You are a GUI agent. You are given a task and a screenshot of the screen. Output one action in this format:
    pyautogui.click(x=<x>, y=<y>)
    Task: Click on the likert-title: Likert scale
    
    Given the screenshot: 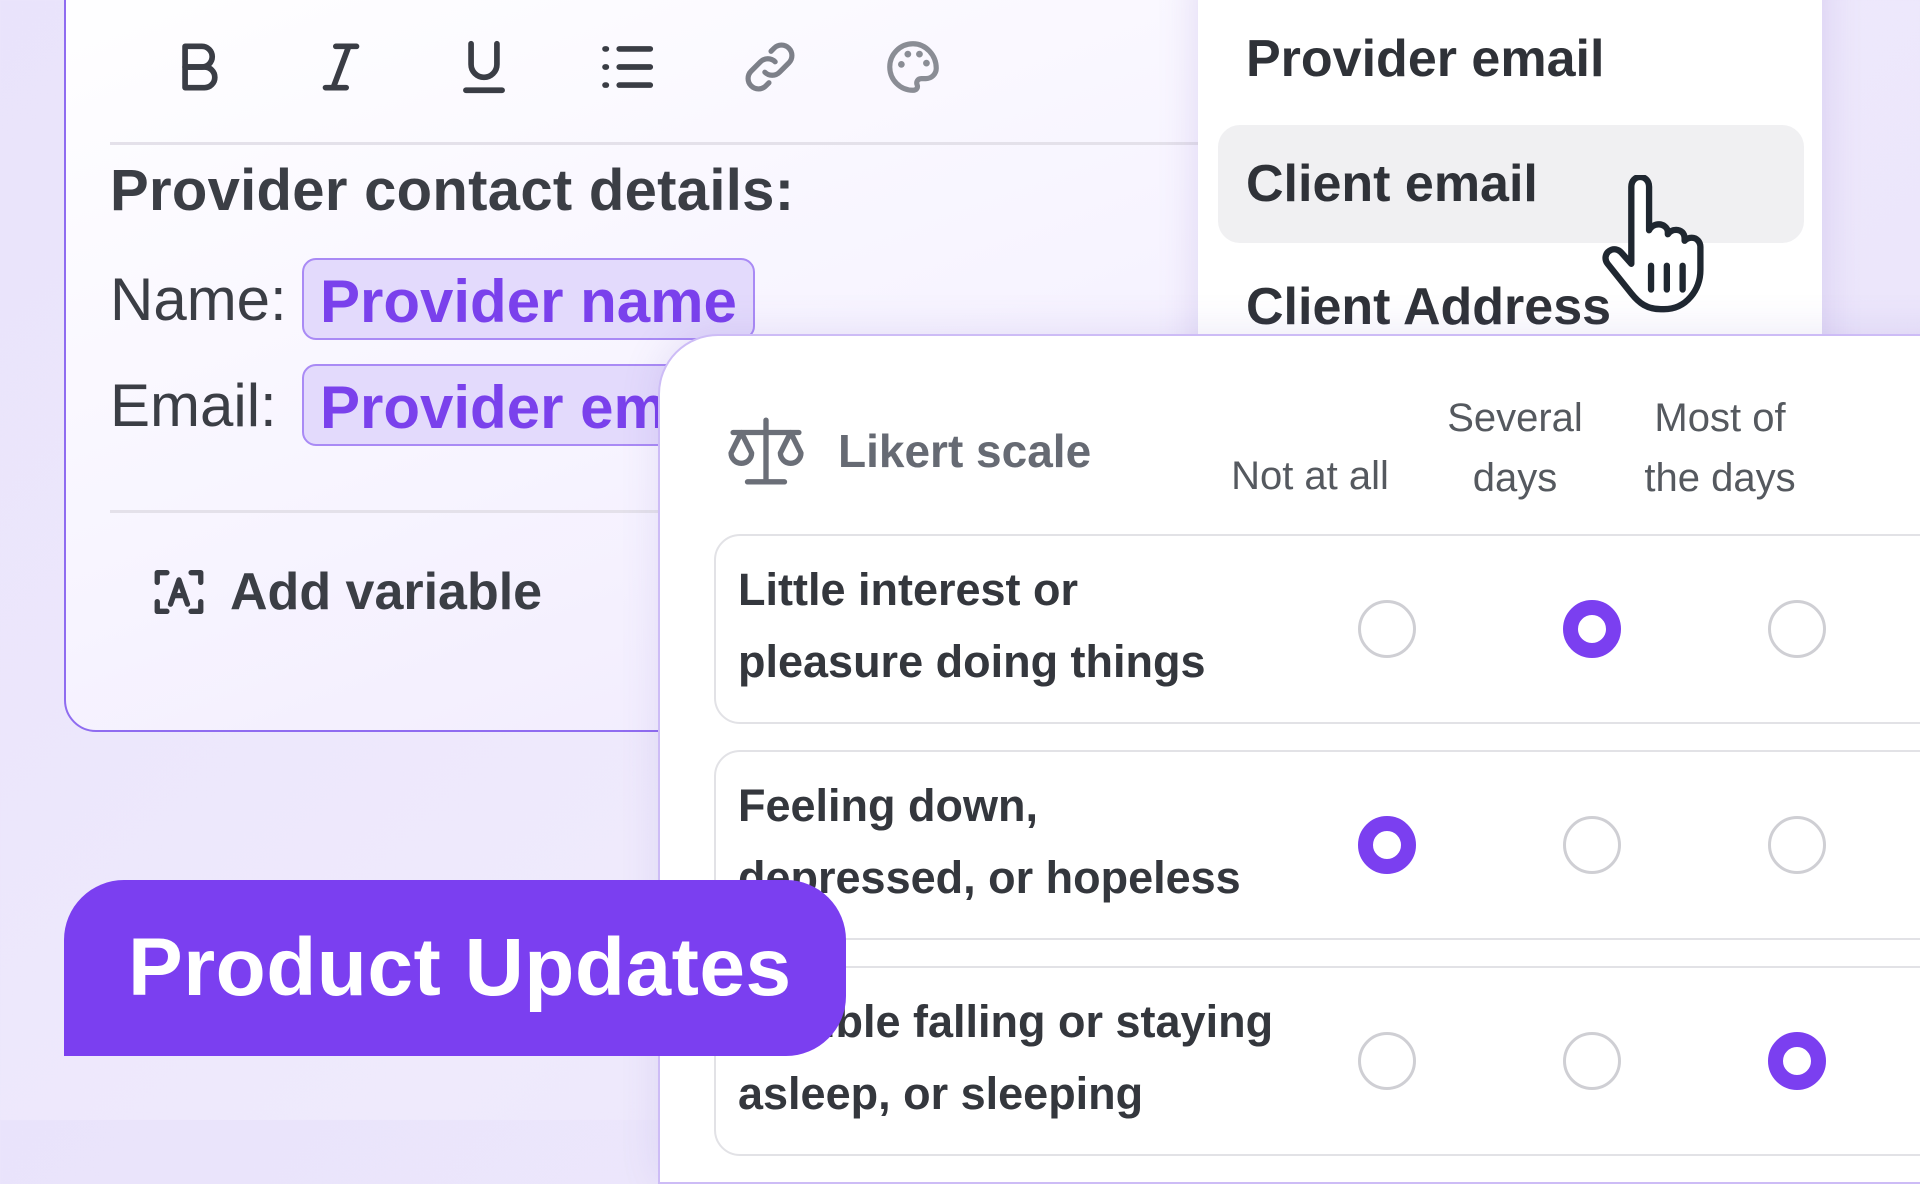 What is the action you would take?
    pyautogui.click(x=907, y=451)
    